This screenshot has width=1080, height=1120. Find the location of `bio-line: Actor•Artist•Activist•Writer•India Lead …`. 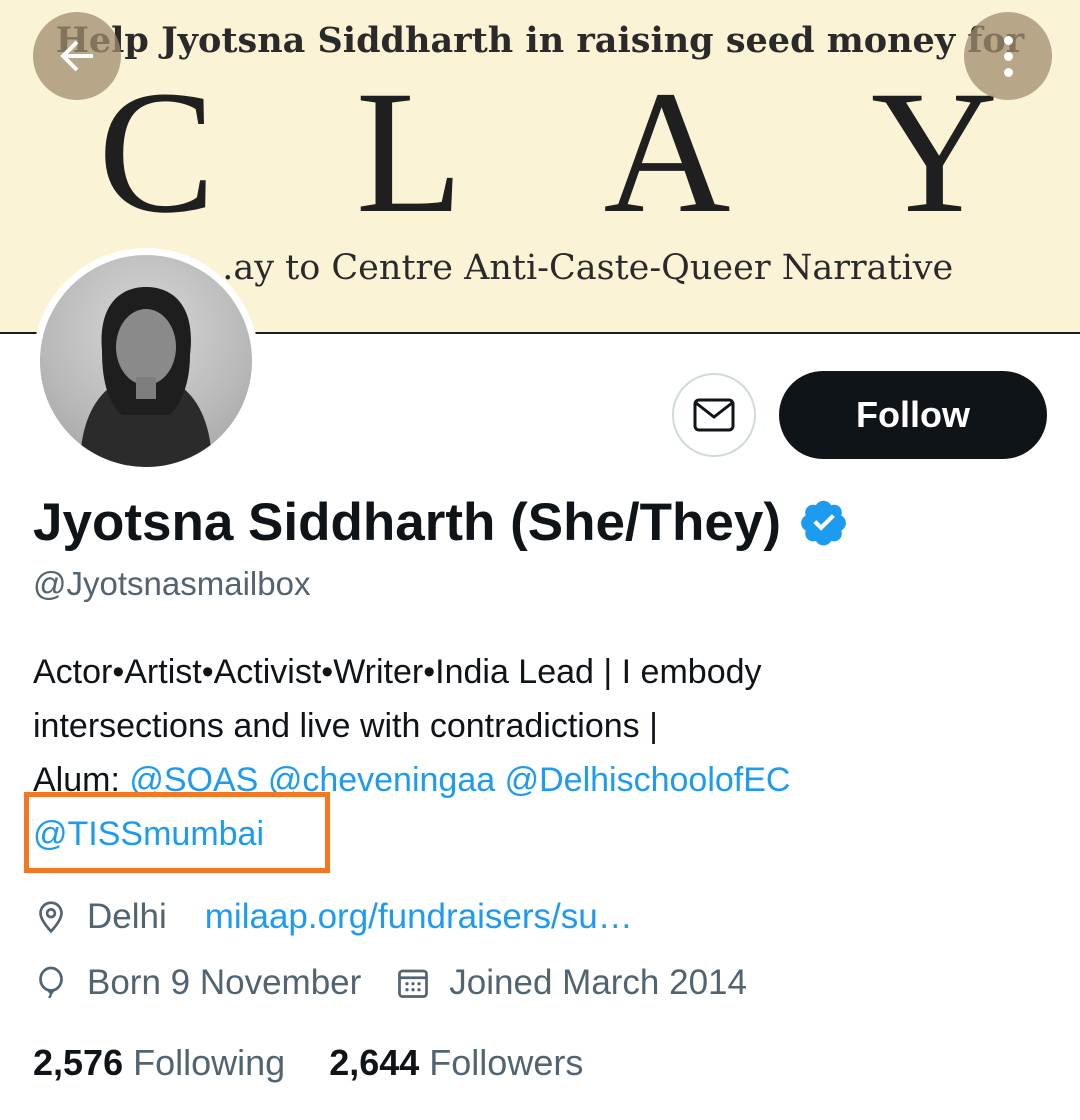

bio-line: Actor•Artist•Activist•Writer•India Lead … is located at coordinates (397, 672).